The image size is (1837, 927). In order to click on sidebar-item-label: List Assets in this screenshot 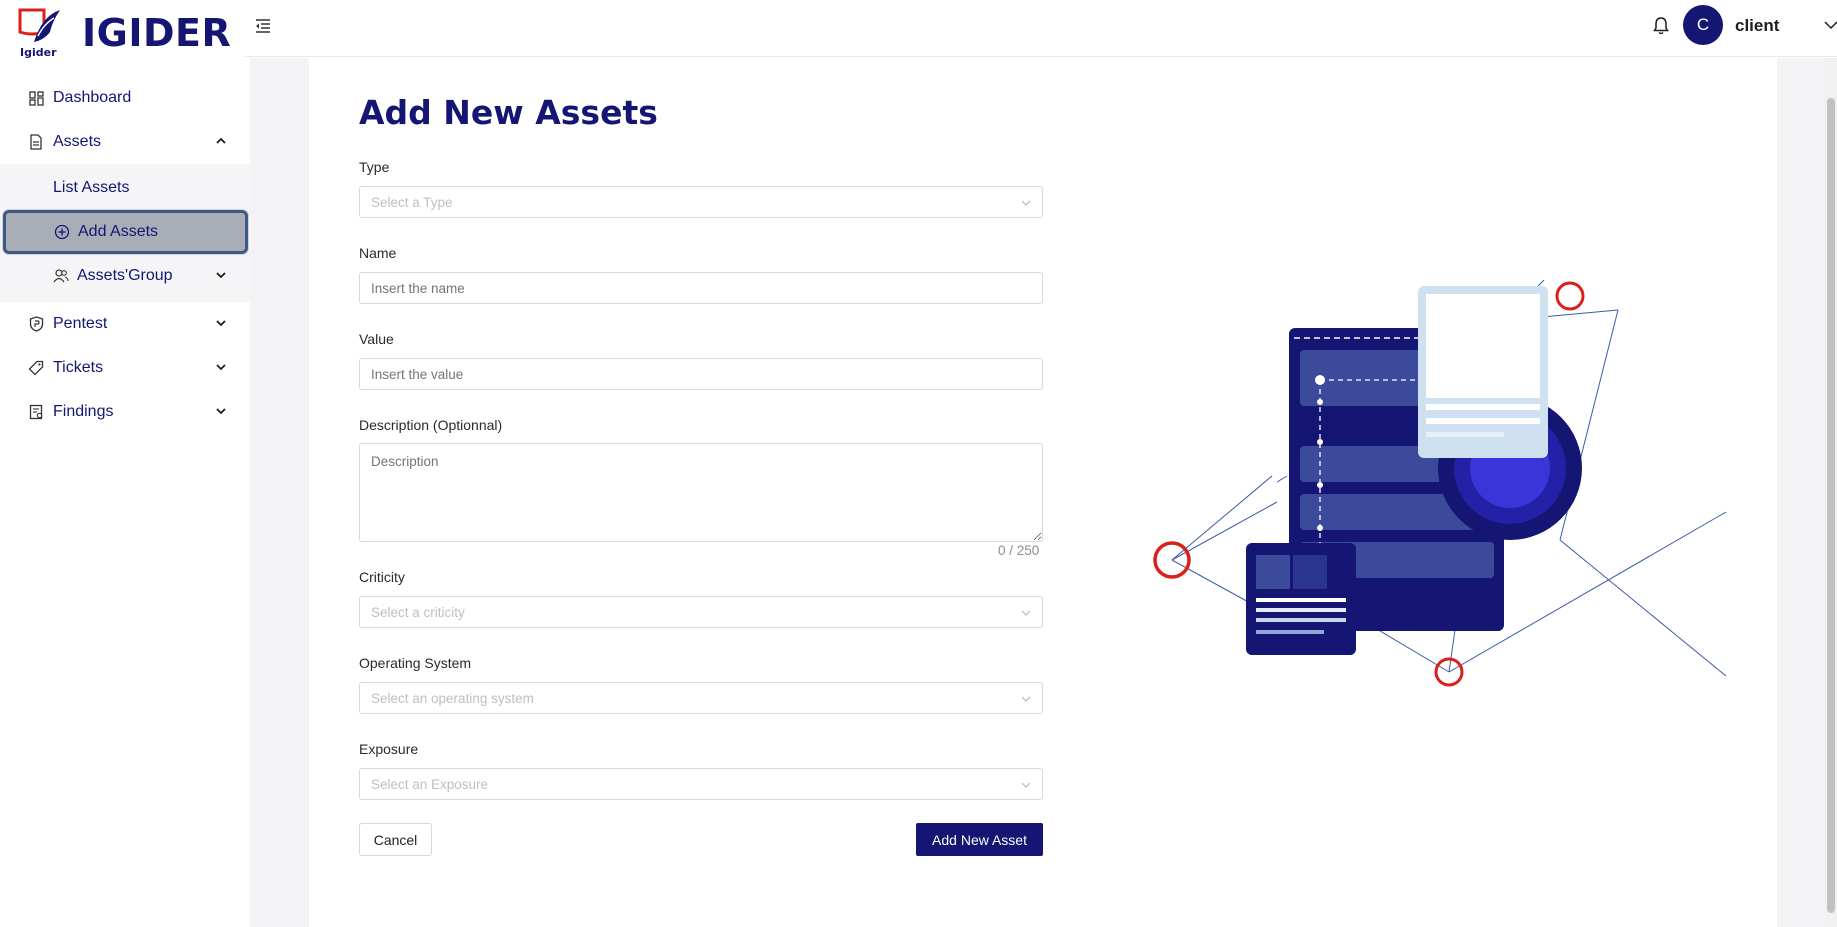, I will do `click(91, 187)`.